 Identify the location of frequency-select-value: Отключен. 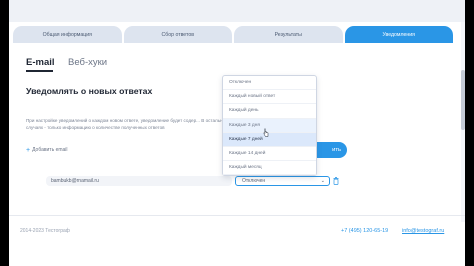
(254, 181).